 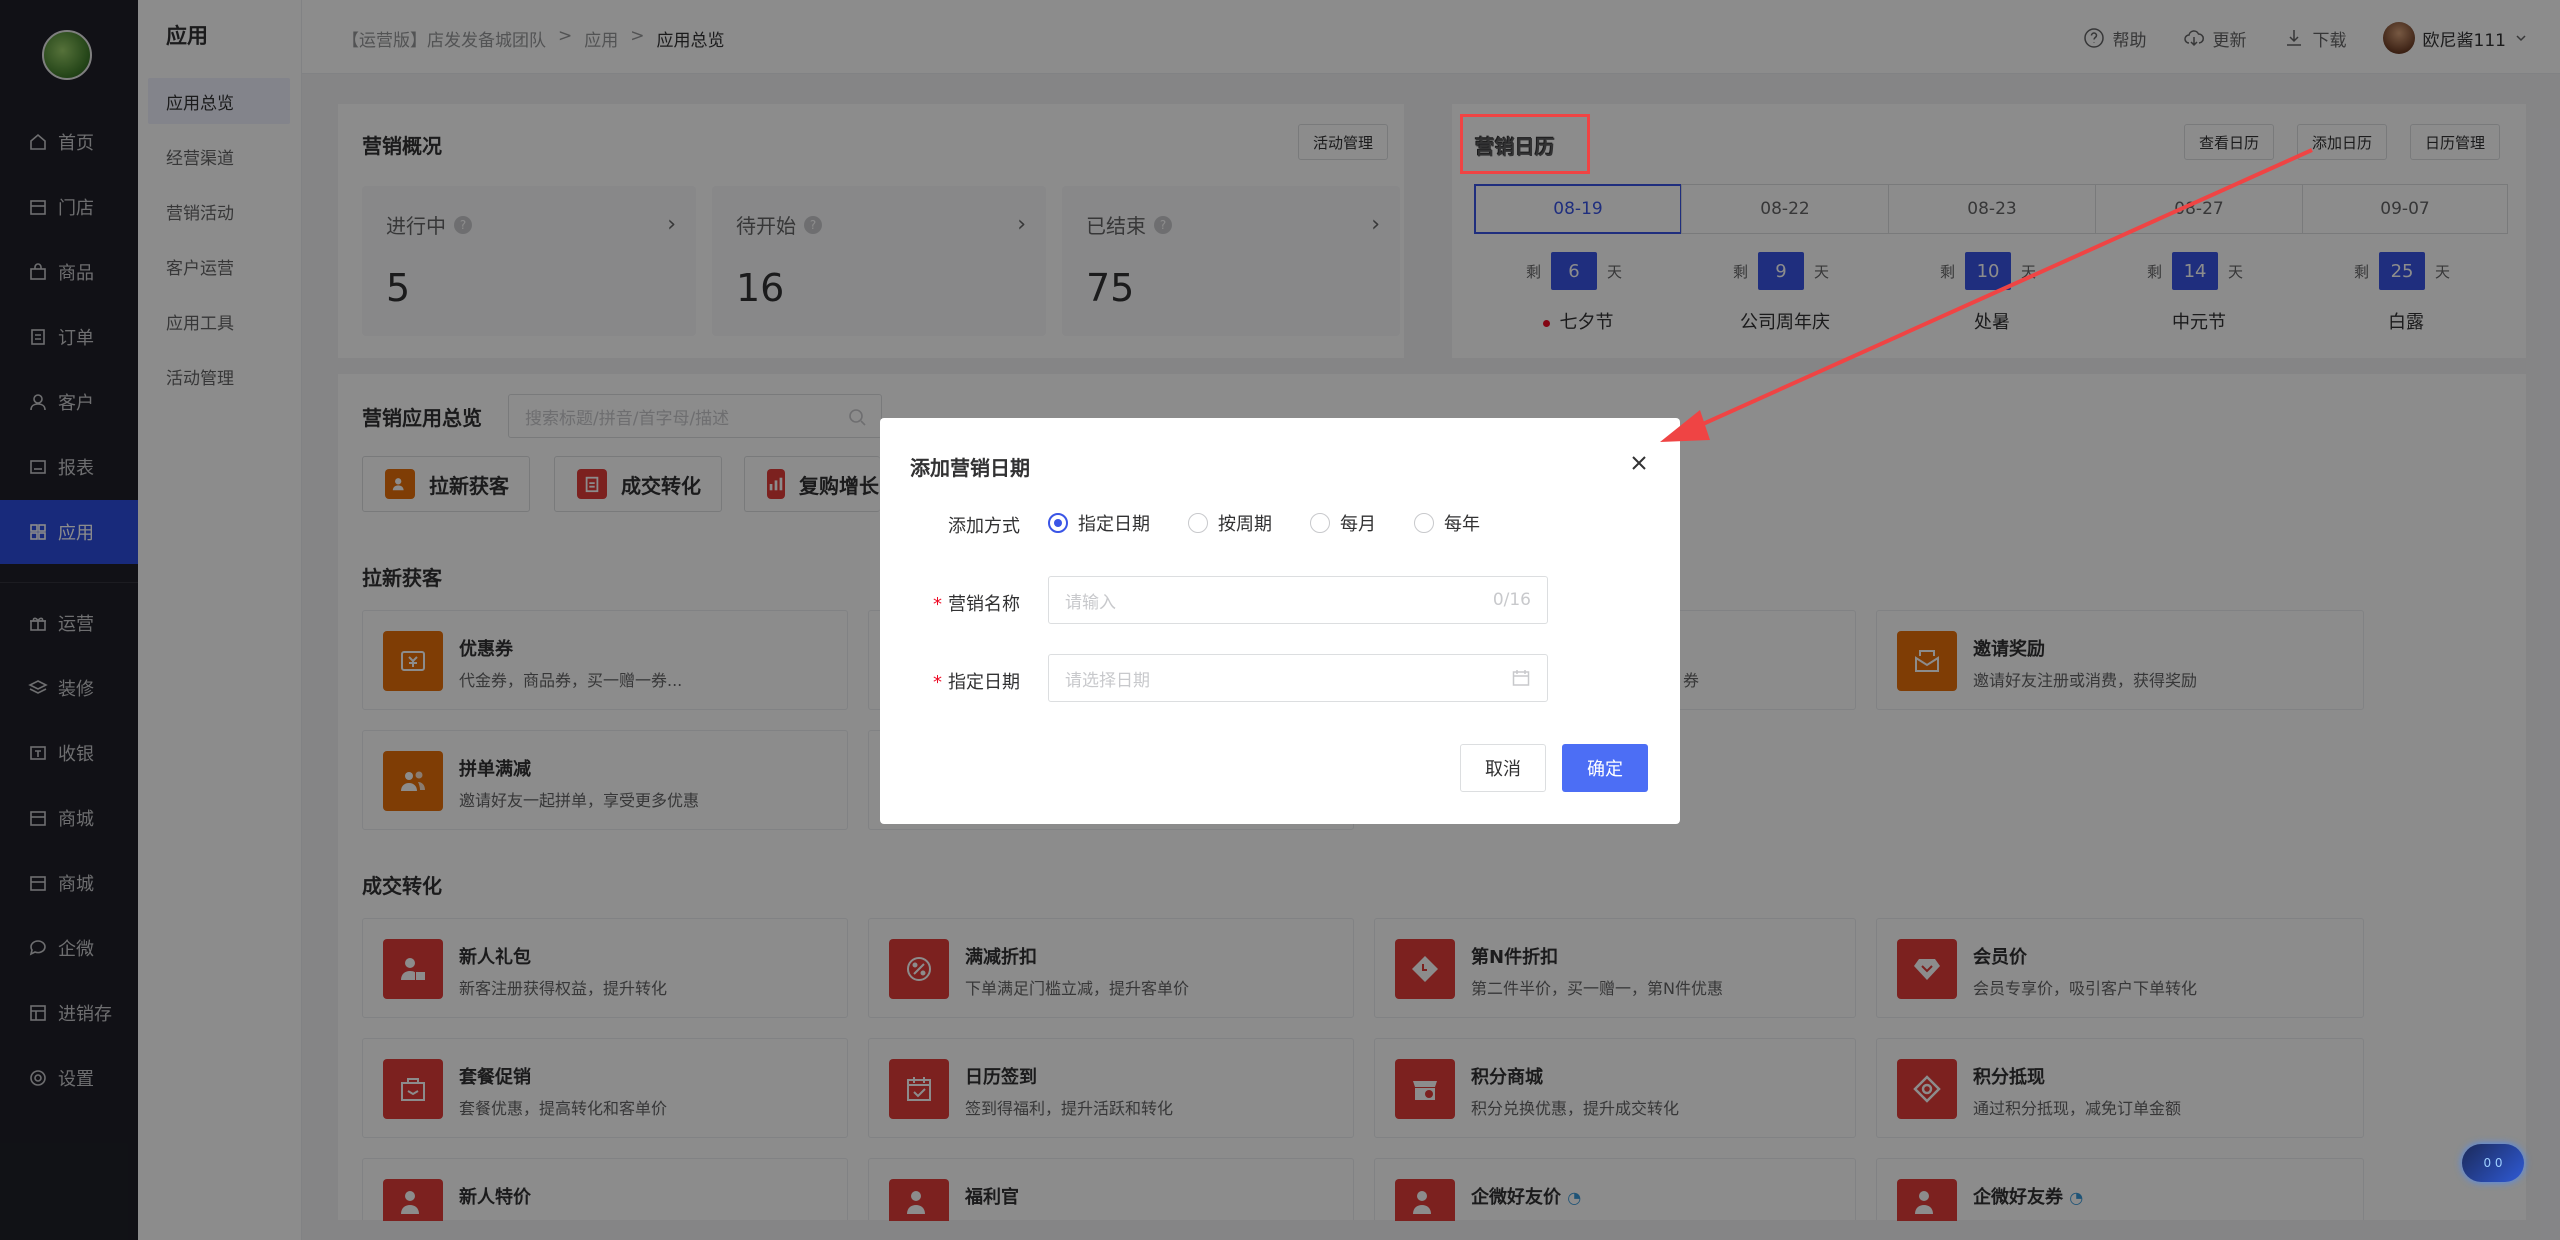 What do you see at coordinates (1090, 602) in the screenshot?
I see `name-placeholder: 请输入` at bounding box center [1090, 602].